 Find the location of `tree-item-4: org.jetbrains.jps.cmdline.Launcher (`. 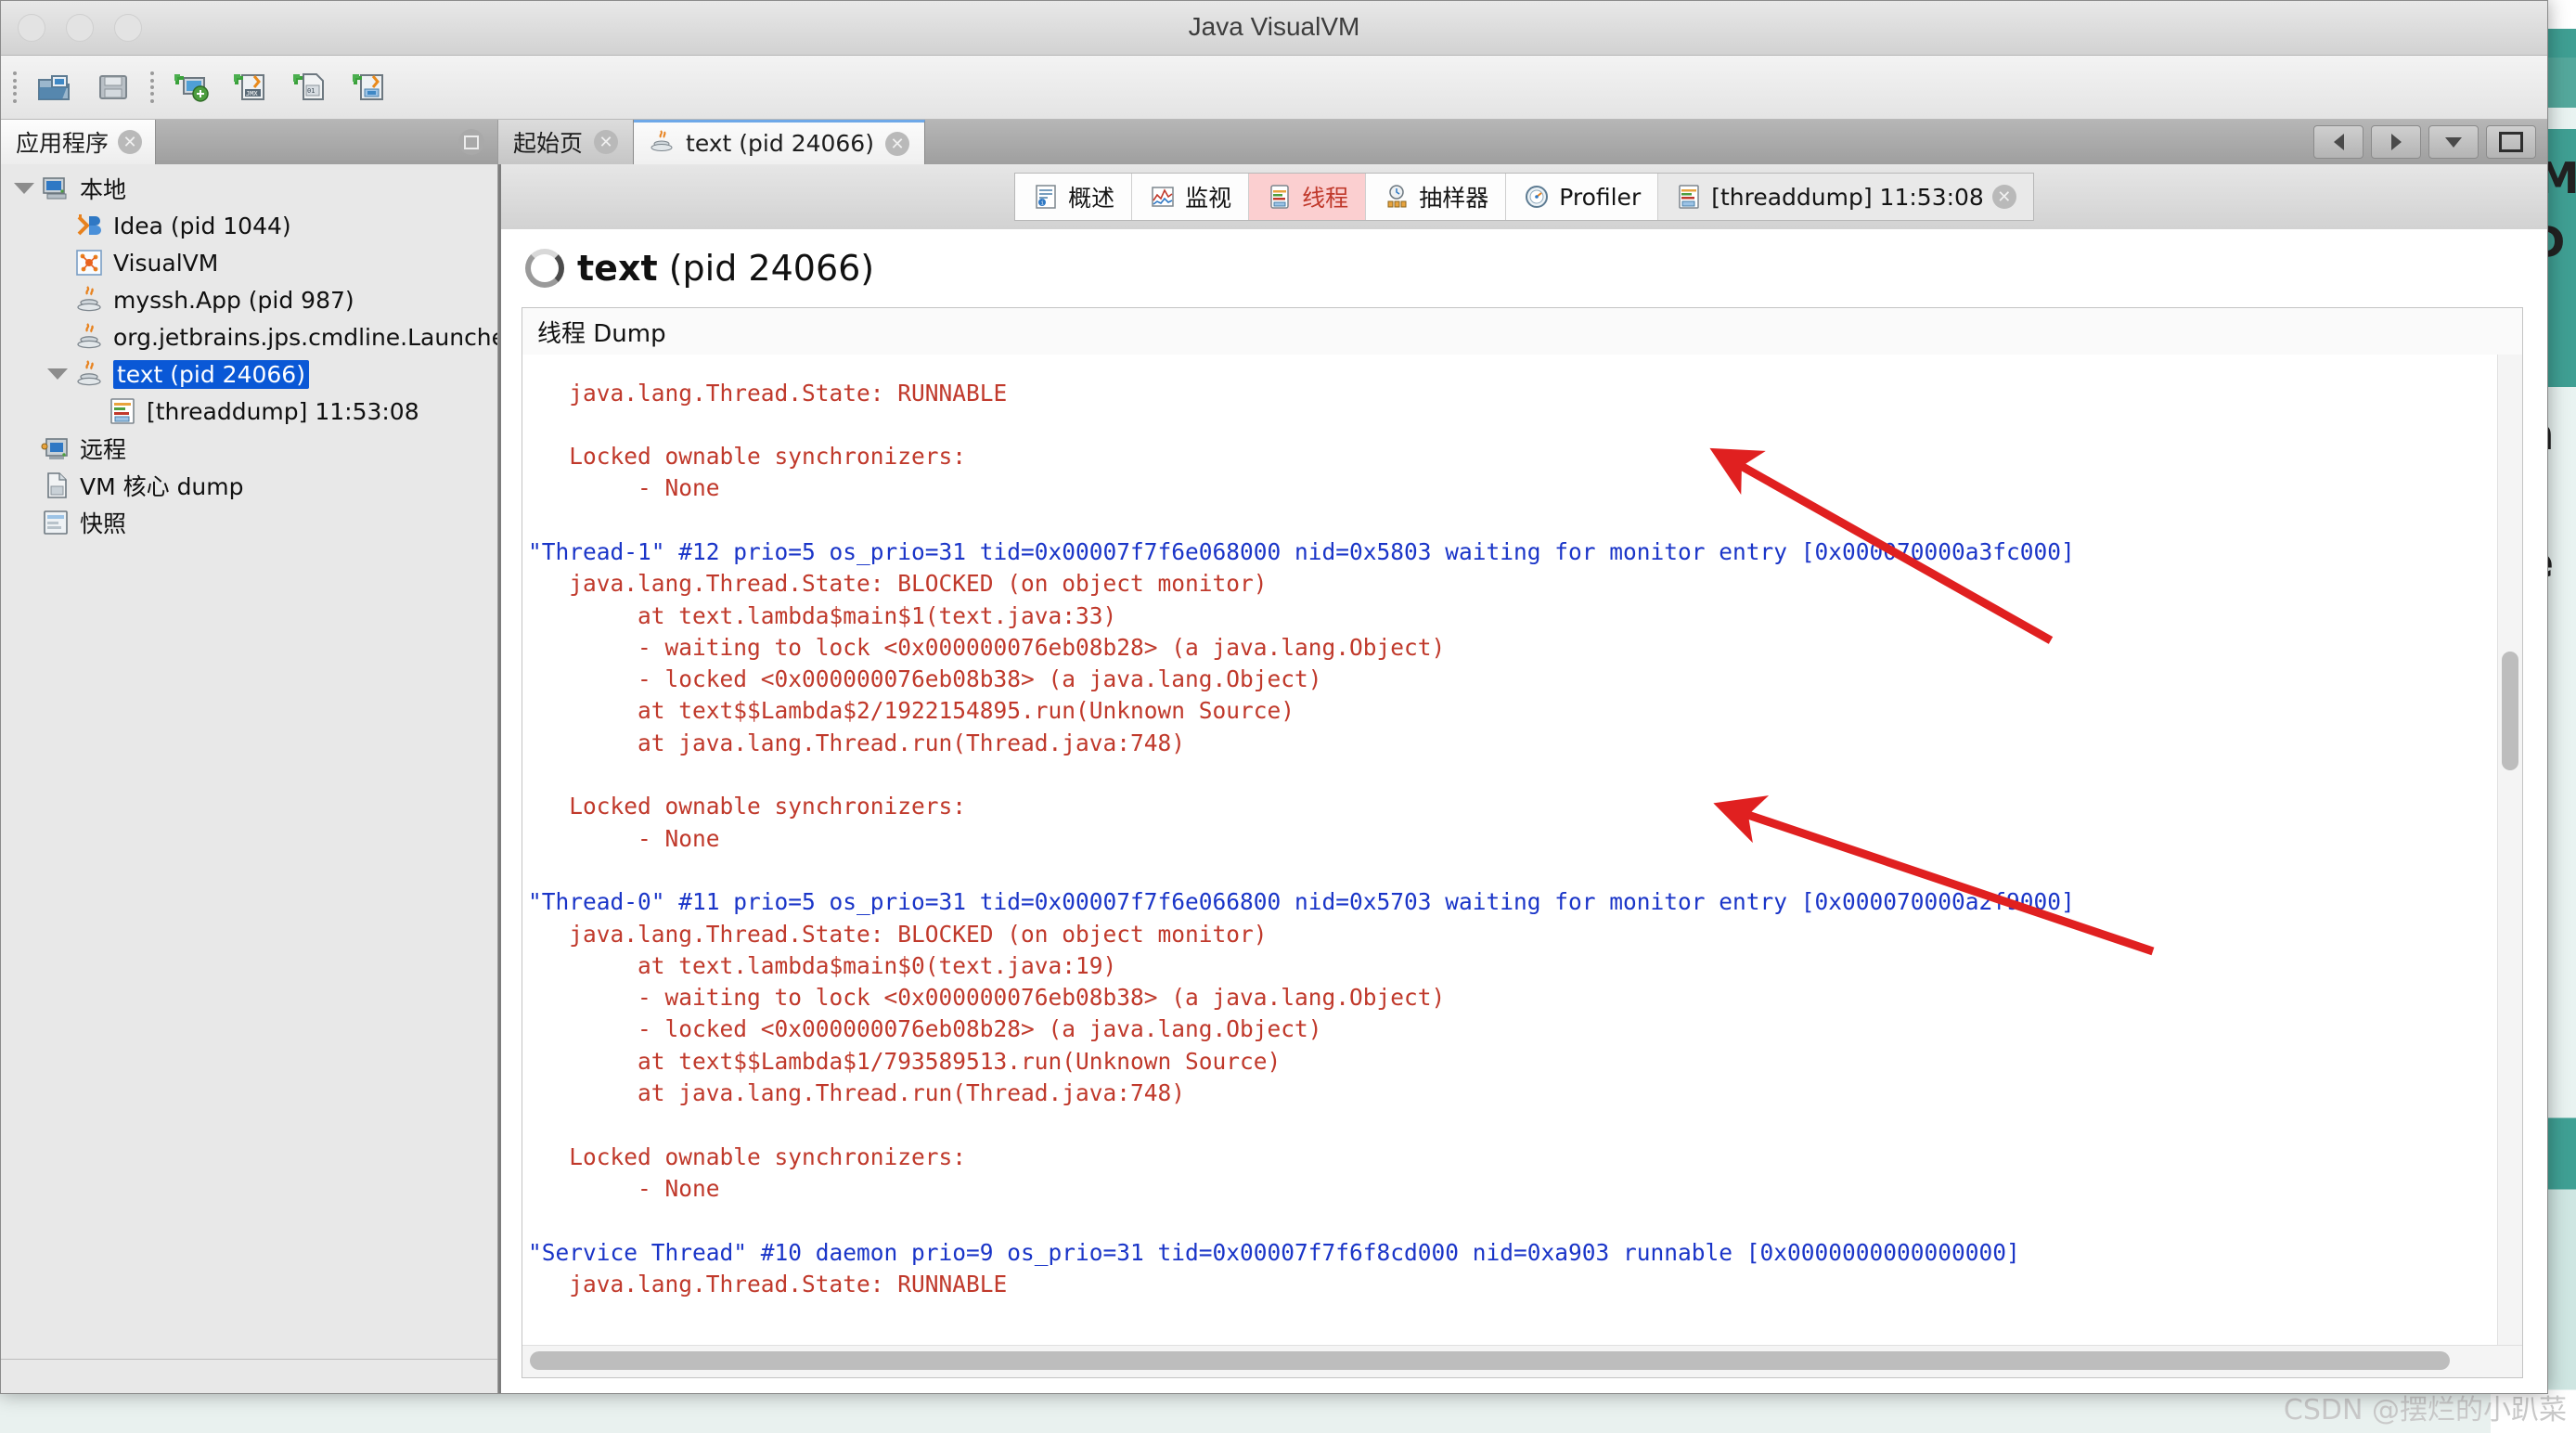

tree-item-4: org.jetbrains.jps.cmdline.Launcher ( is located at coordinates (249, 336).